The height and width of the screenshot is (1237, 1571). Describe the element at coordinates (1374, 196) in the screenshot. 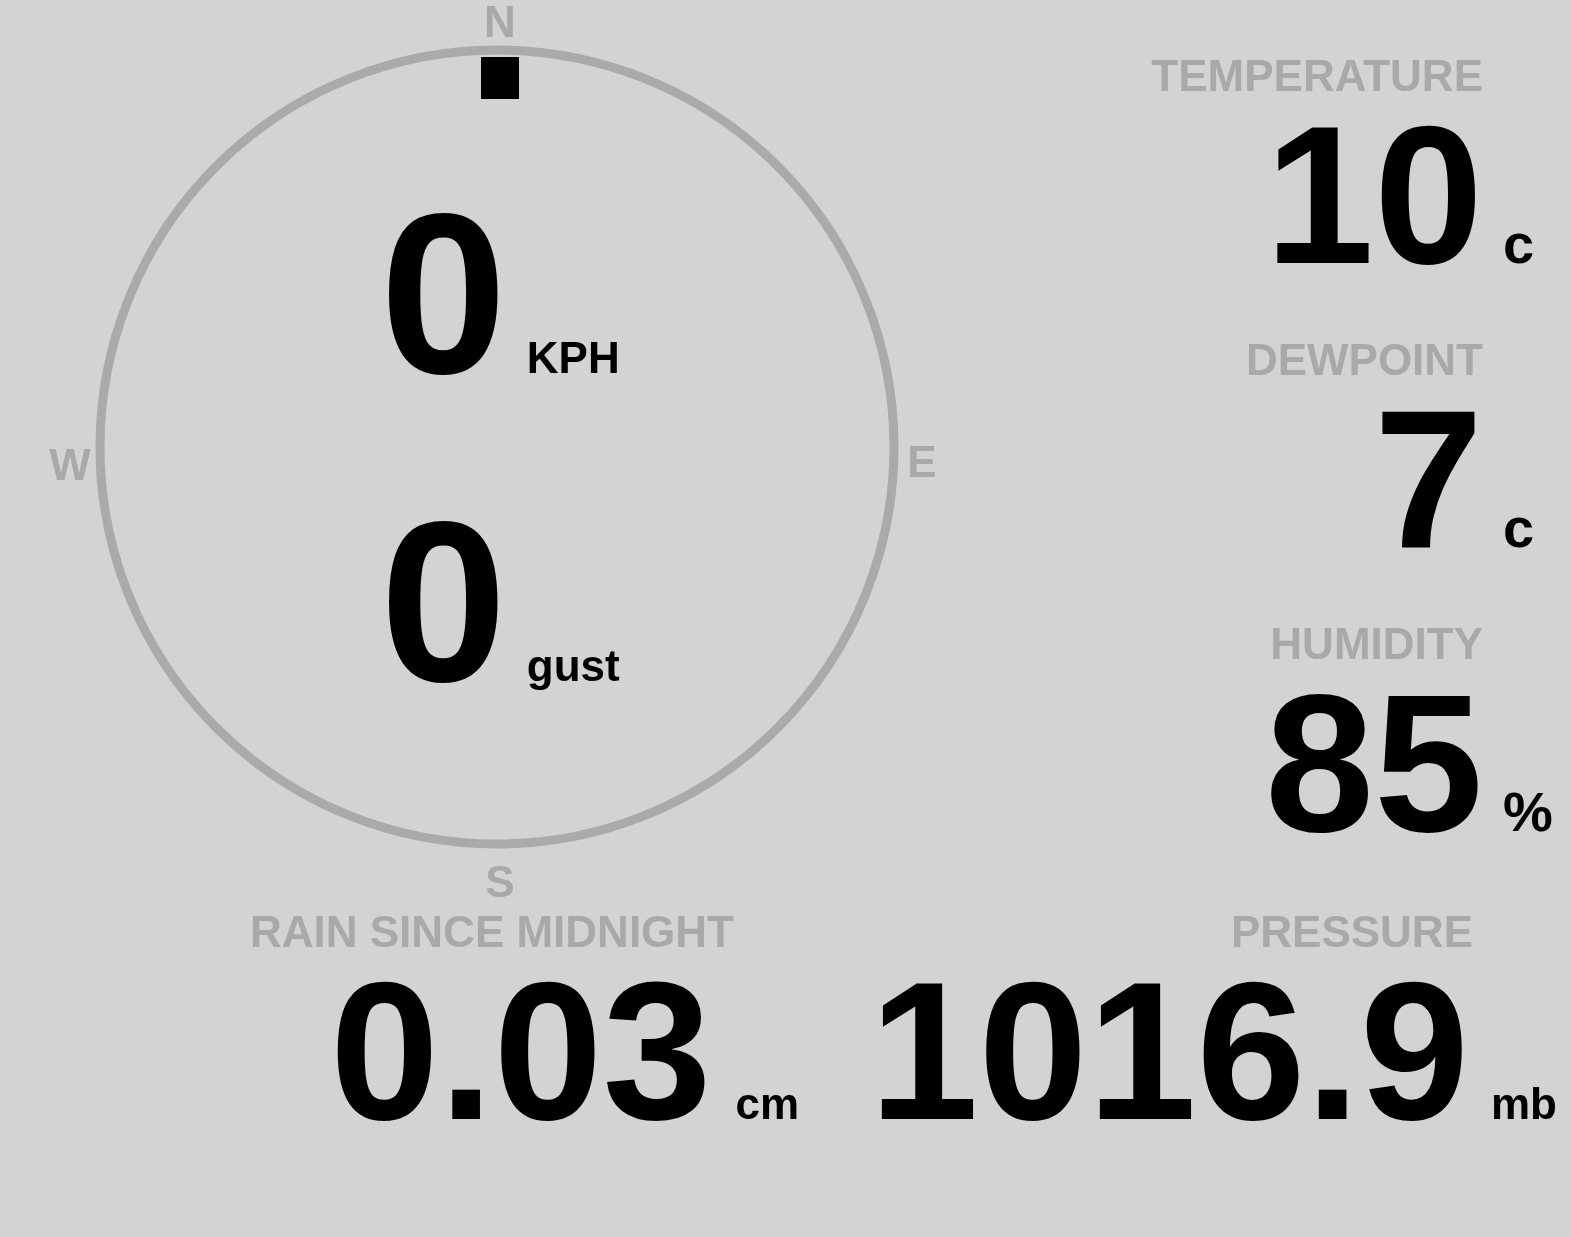

I see `reading-value: 10` at that location.